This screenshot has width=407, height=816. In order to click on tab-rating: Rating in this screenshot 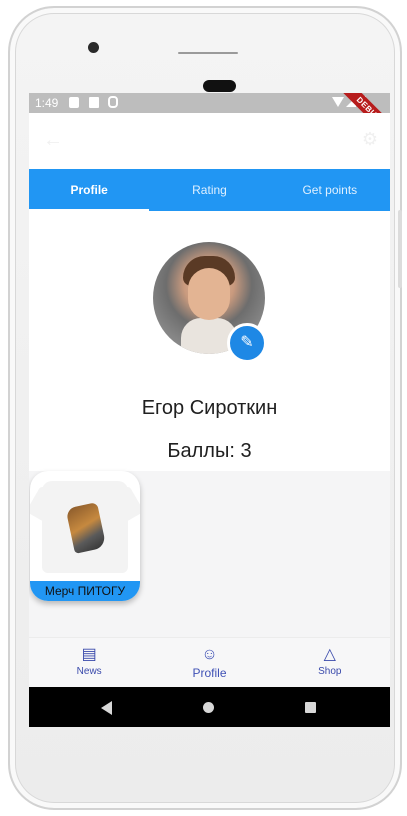, I will do `click(209, 190)`.